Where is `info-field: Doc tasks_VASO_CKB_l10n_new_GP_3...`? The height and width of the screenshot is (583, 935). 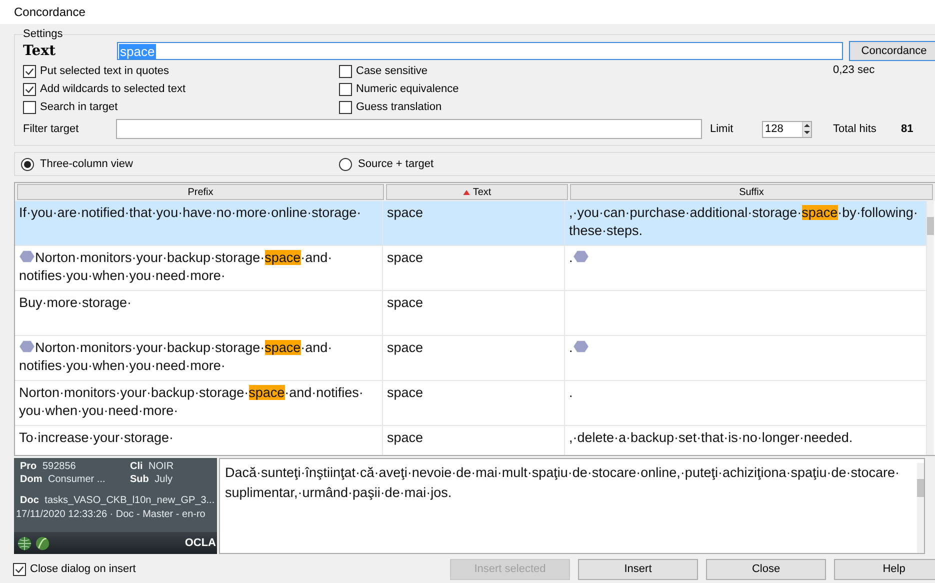 info-field: Doc tasks_VASO_CKB_l10n_new_GP_3... is located at coordinates (118, 500).